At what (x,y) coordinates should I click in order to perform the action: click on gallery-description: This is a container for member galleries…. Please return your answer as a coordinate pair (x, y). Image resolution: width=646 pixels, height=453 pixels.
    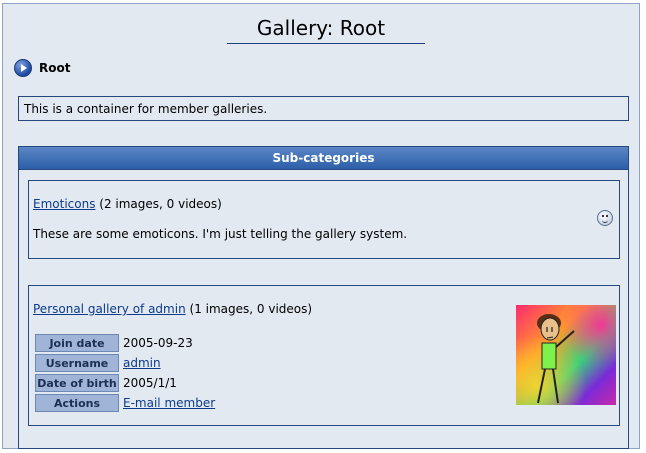
    Looking at the image, I should click on (323, 108).